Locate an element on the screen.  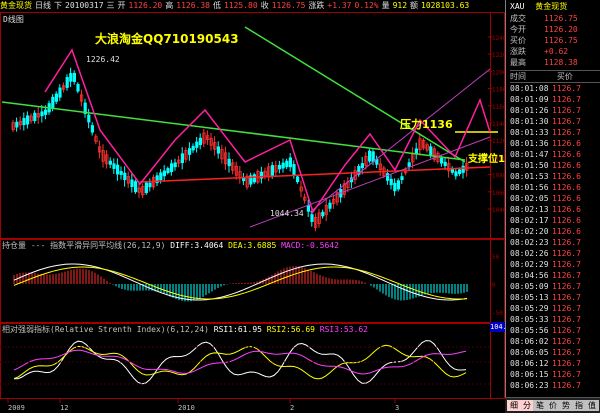
tick-row: 08:02:13 1126.6 is located at coordinates (555, 209).